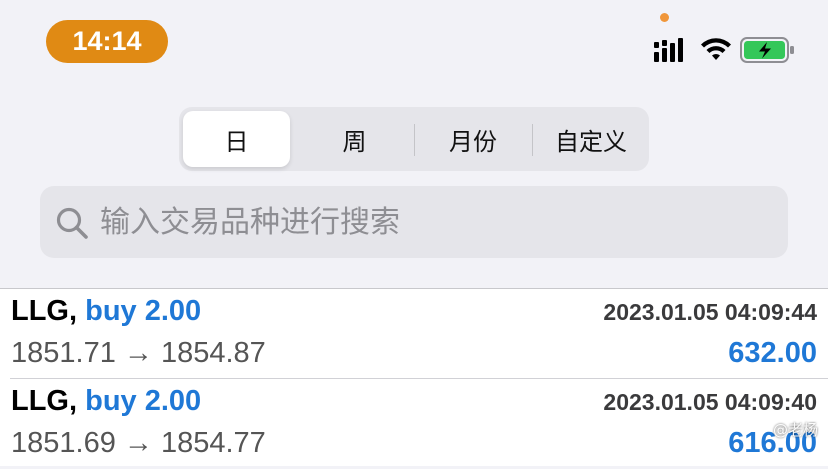 The height and width of the screenshot is (469, 828). I want to click on trade-prices: 1851.71 → 1854.87, so click(138, 353).